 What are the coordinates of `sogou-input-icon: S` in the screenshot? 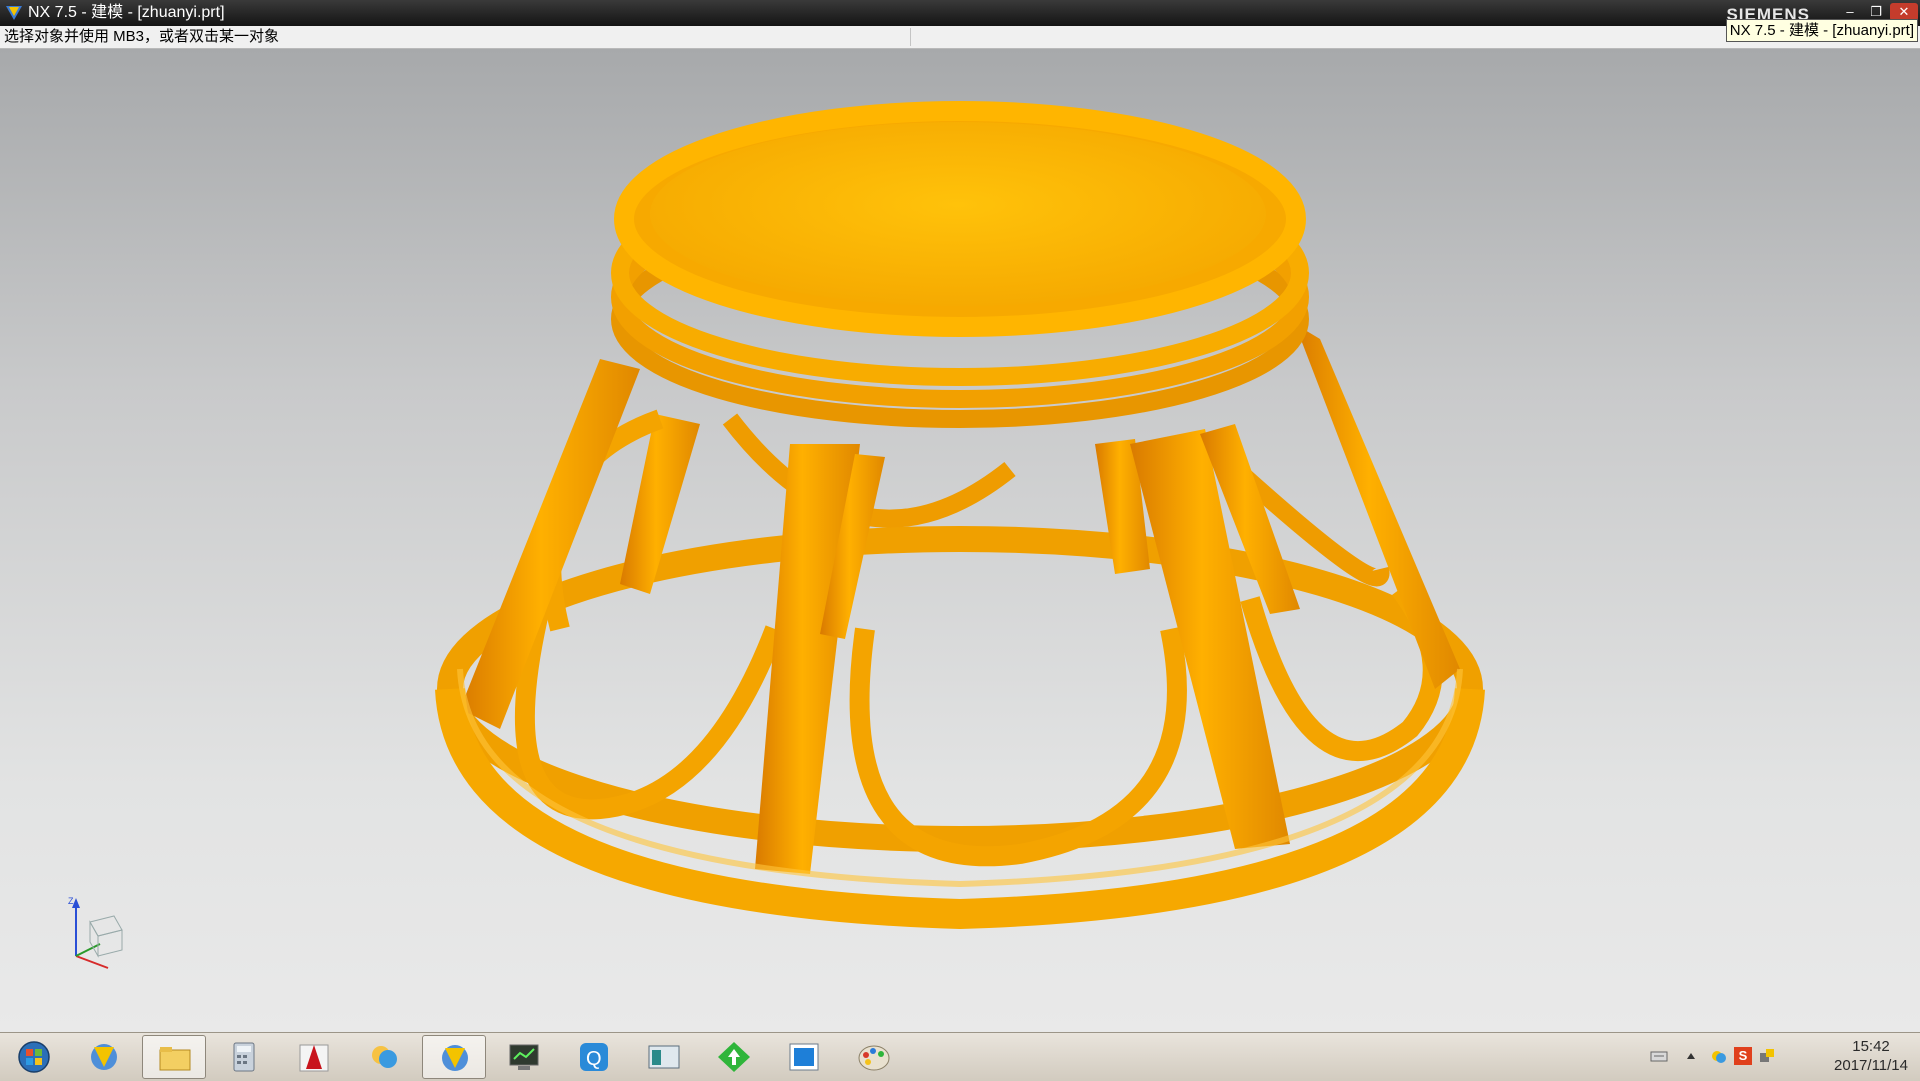 It's located at (1743, 1056).